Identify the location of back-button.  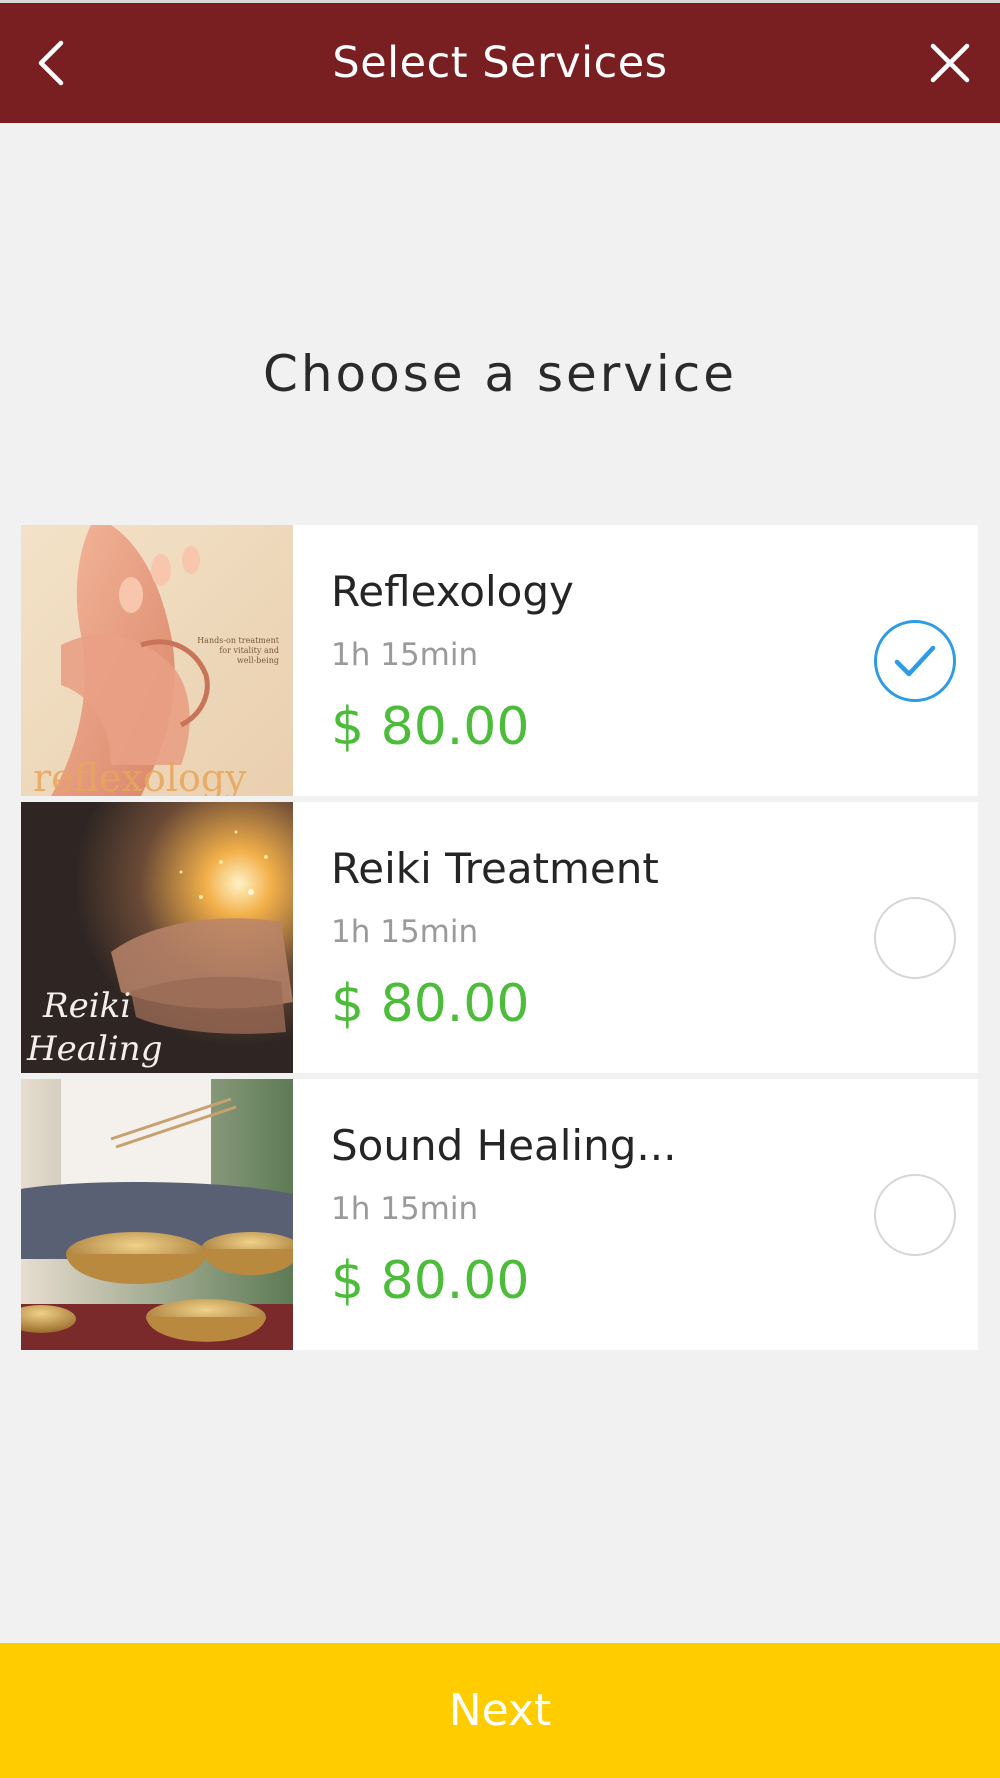
(50, 63).